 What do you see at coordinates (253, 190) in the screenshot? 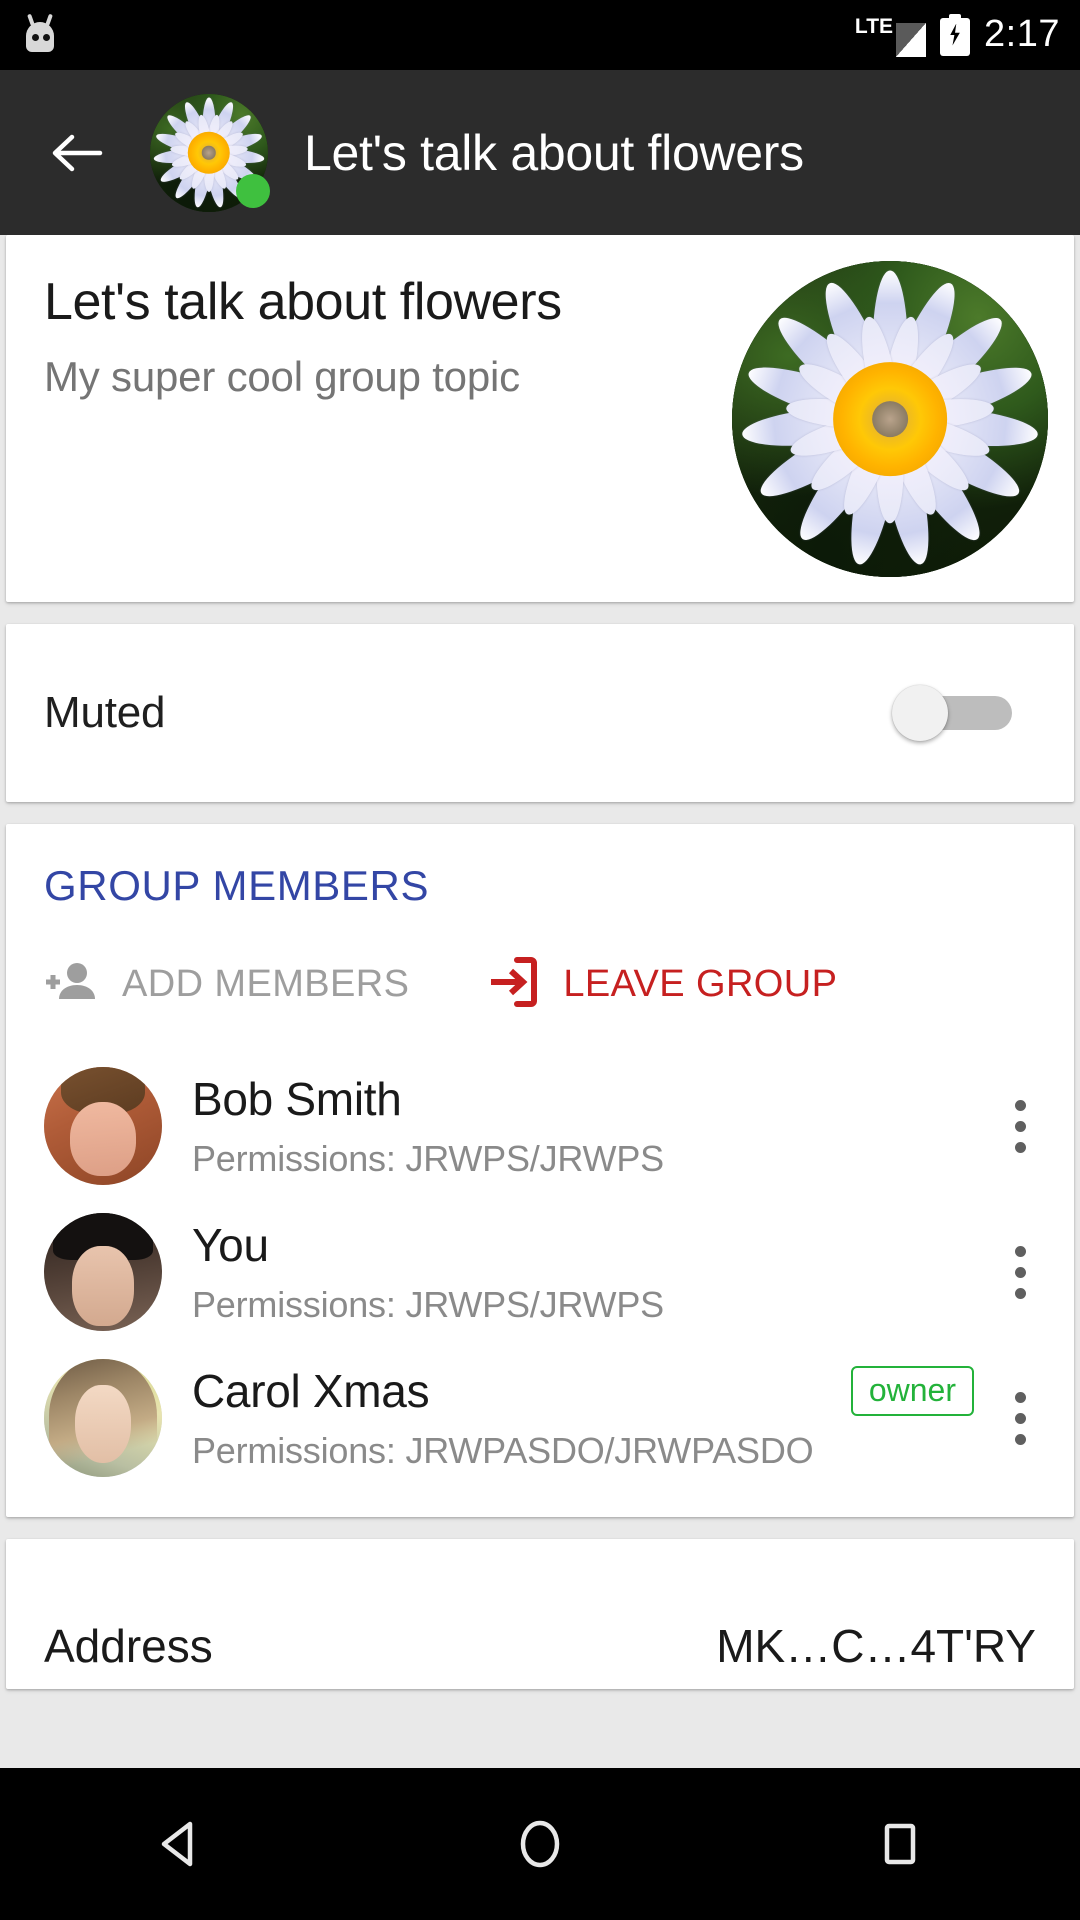
I see `online-status-dot` at bounding box center [253, 190].